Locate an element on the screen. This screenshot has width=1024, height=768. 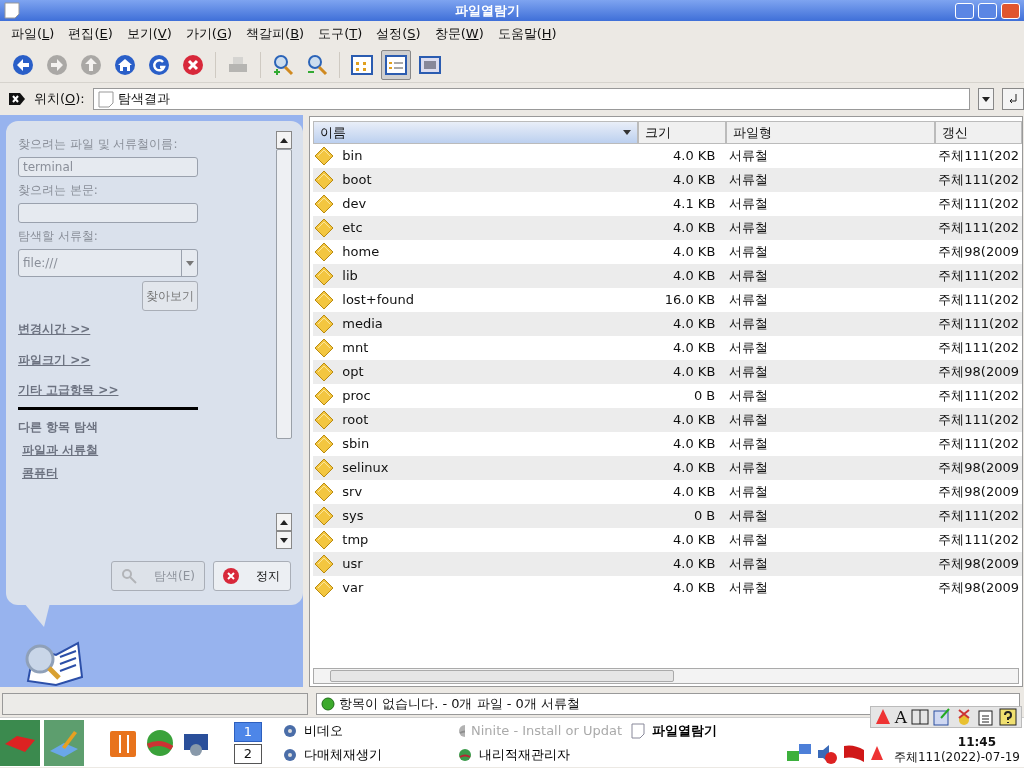
file-name: lost+found is located at coordinates (378, 300).